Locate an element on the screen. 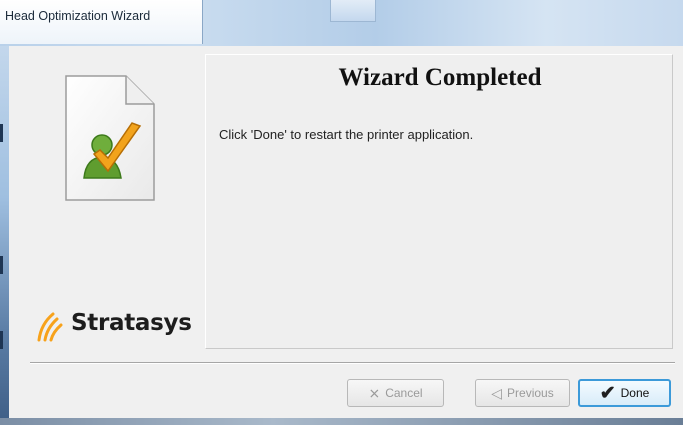 The image size is (683, 425). window-title: Head Optimization Wizard is located at coordinates (101, 22).